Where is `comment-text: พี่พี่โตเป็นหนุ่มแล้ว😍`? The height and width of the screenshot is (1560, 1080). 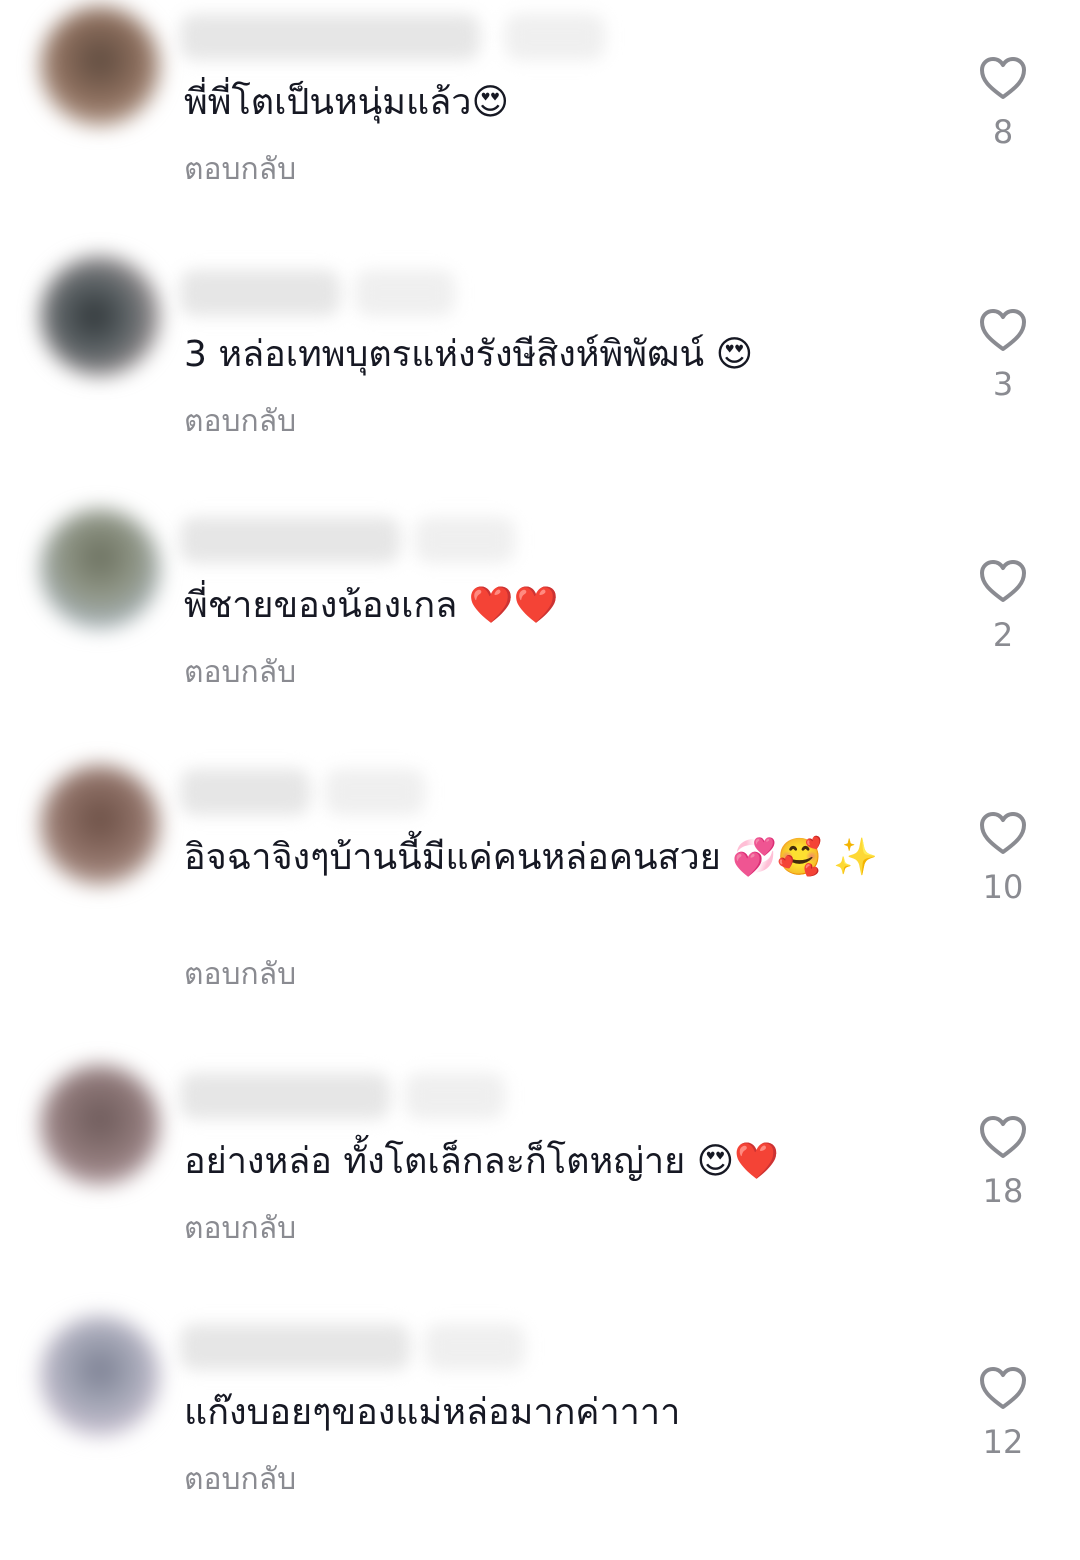 comment-text: พี่พี่โตเป็นหนุ่มแล้ว😍 is located at coordinates (347, 102).